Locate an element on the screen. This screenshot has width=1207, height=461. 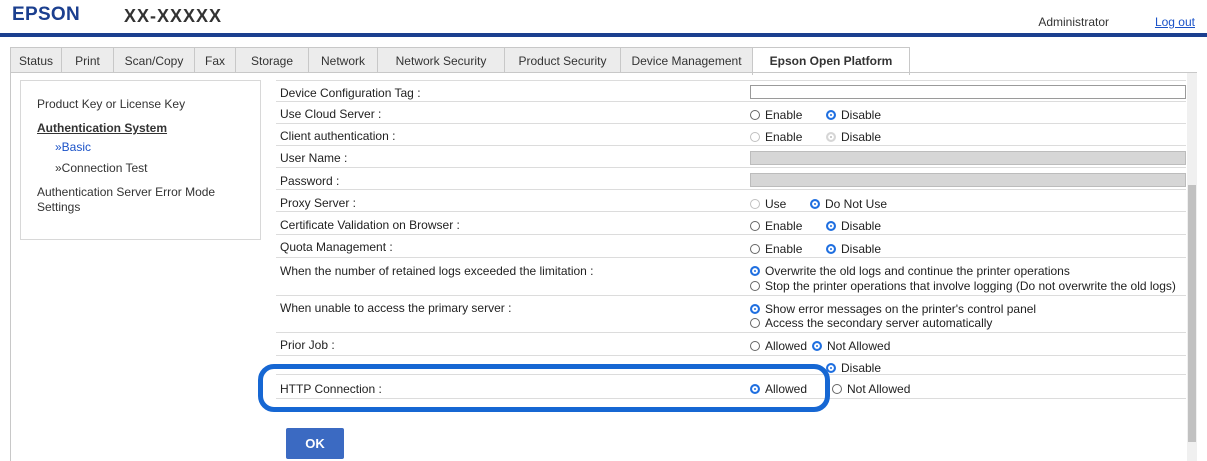
epson-logo: EPSON is located at coordinates (46, 14).